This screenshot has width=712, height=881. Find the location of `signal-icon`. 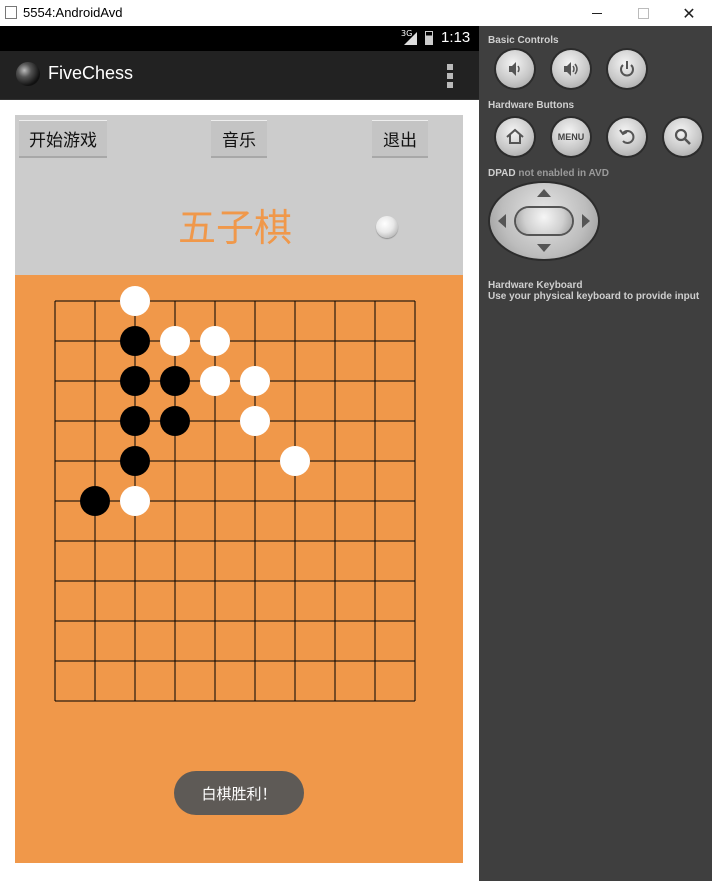

signal-icon is located at coordinates (410, 38).